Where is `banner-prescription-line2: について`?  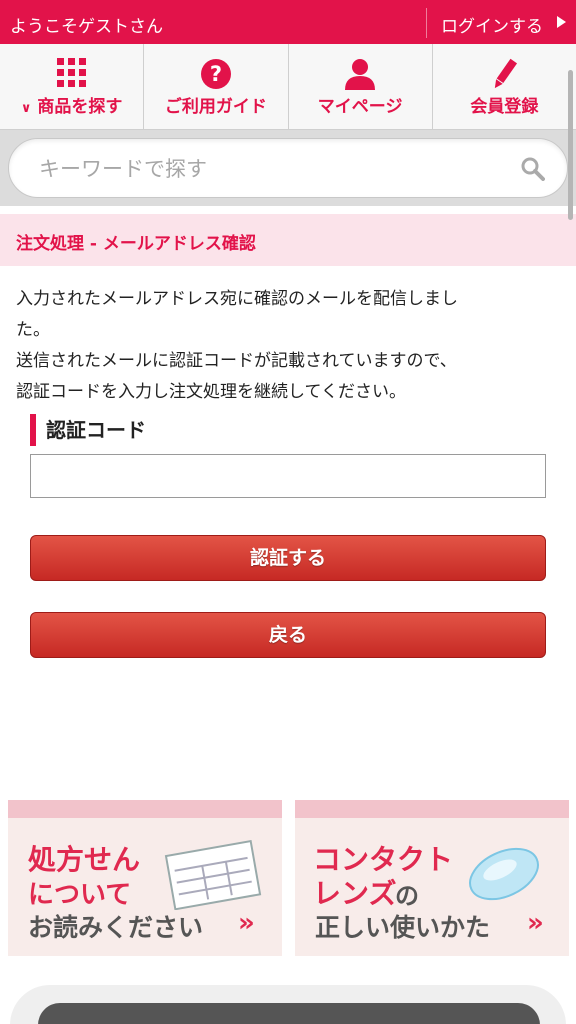
banner-prescription-line2: について is located at coordinates (80, 895).